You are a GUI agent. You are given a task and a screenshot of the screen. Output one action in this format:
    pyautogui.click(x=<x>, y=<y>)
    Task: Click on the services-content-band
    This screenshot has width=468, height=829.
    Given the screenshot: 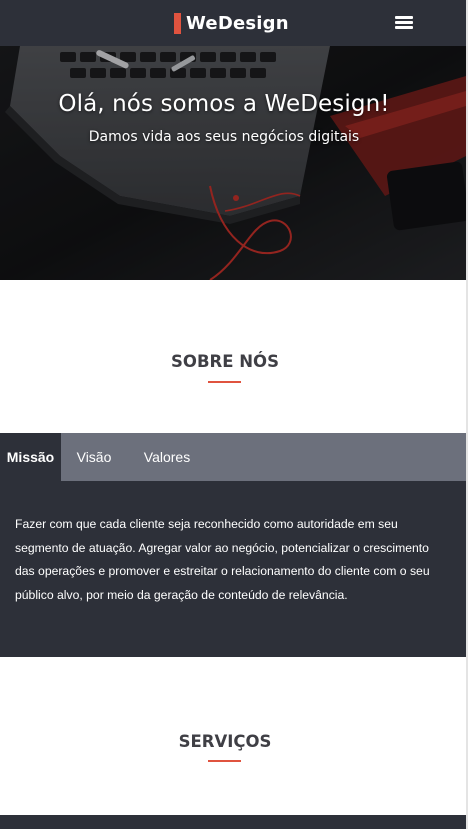 What is the action you would take?
    pyautogui.click(x=233, y=822)
    